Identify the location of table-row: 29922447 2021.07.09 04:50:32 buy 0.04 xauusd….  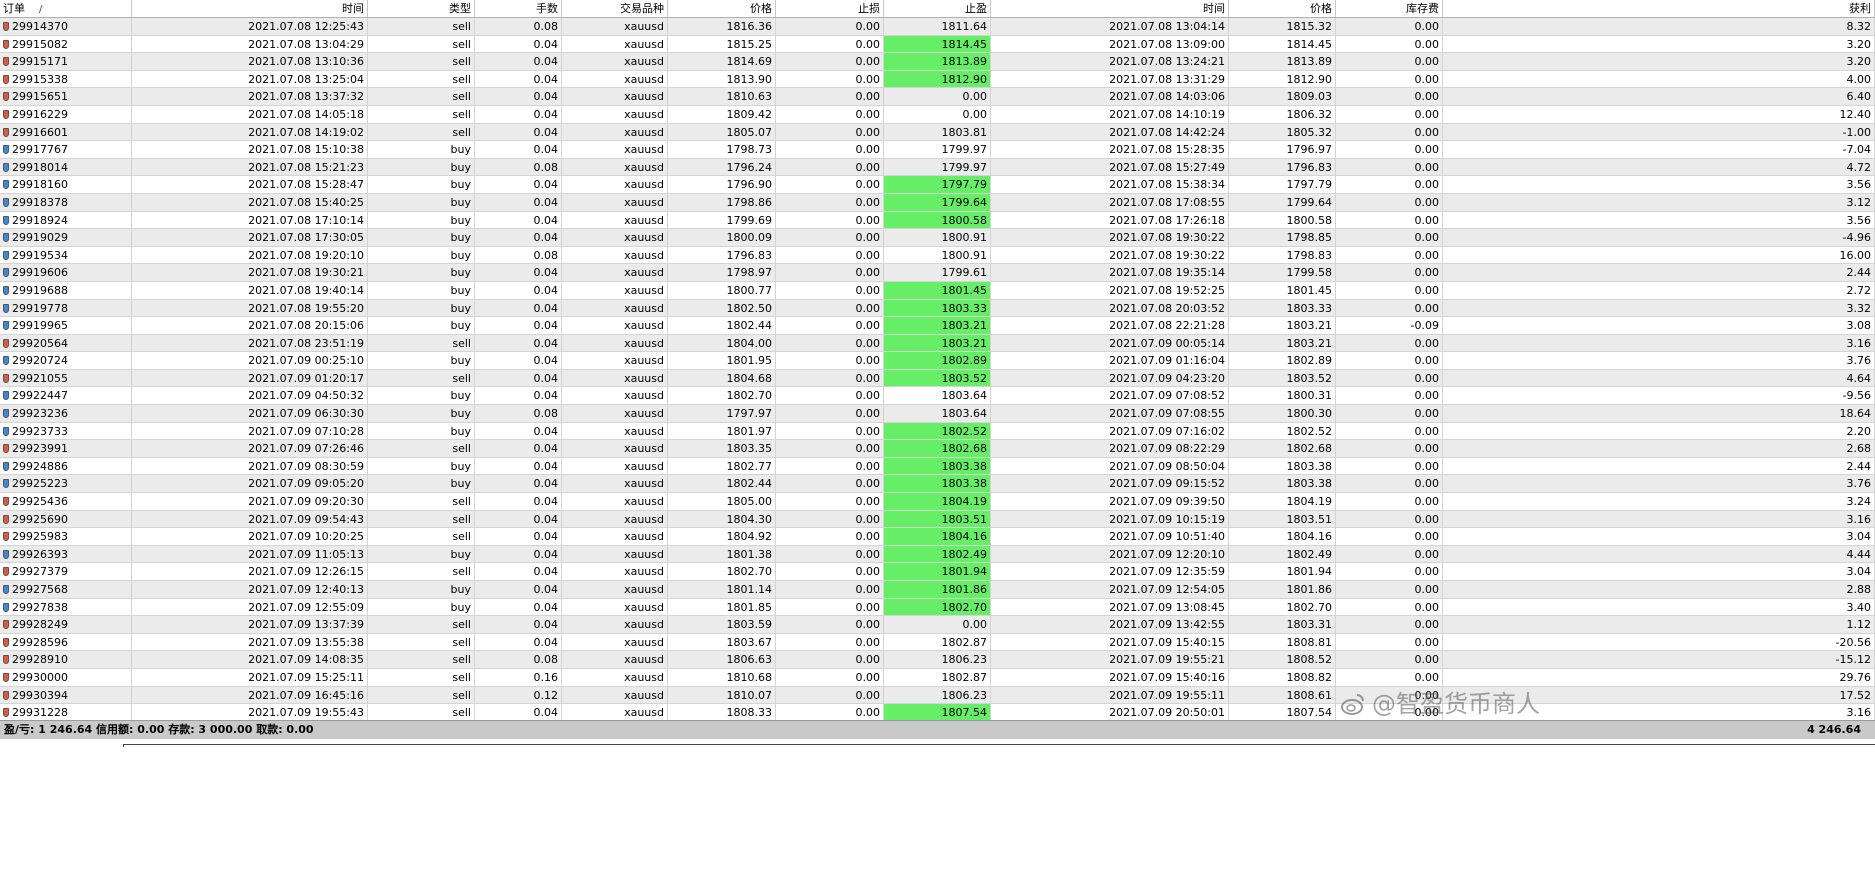
(937, 396).